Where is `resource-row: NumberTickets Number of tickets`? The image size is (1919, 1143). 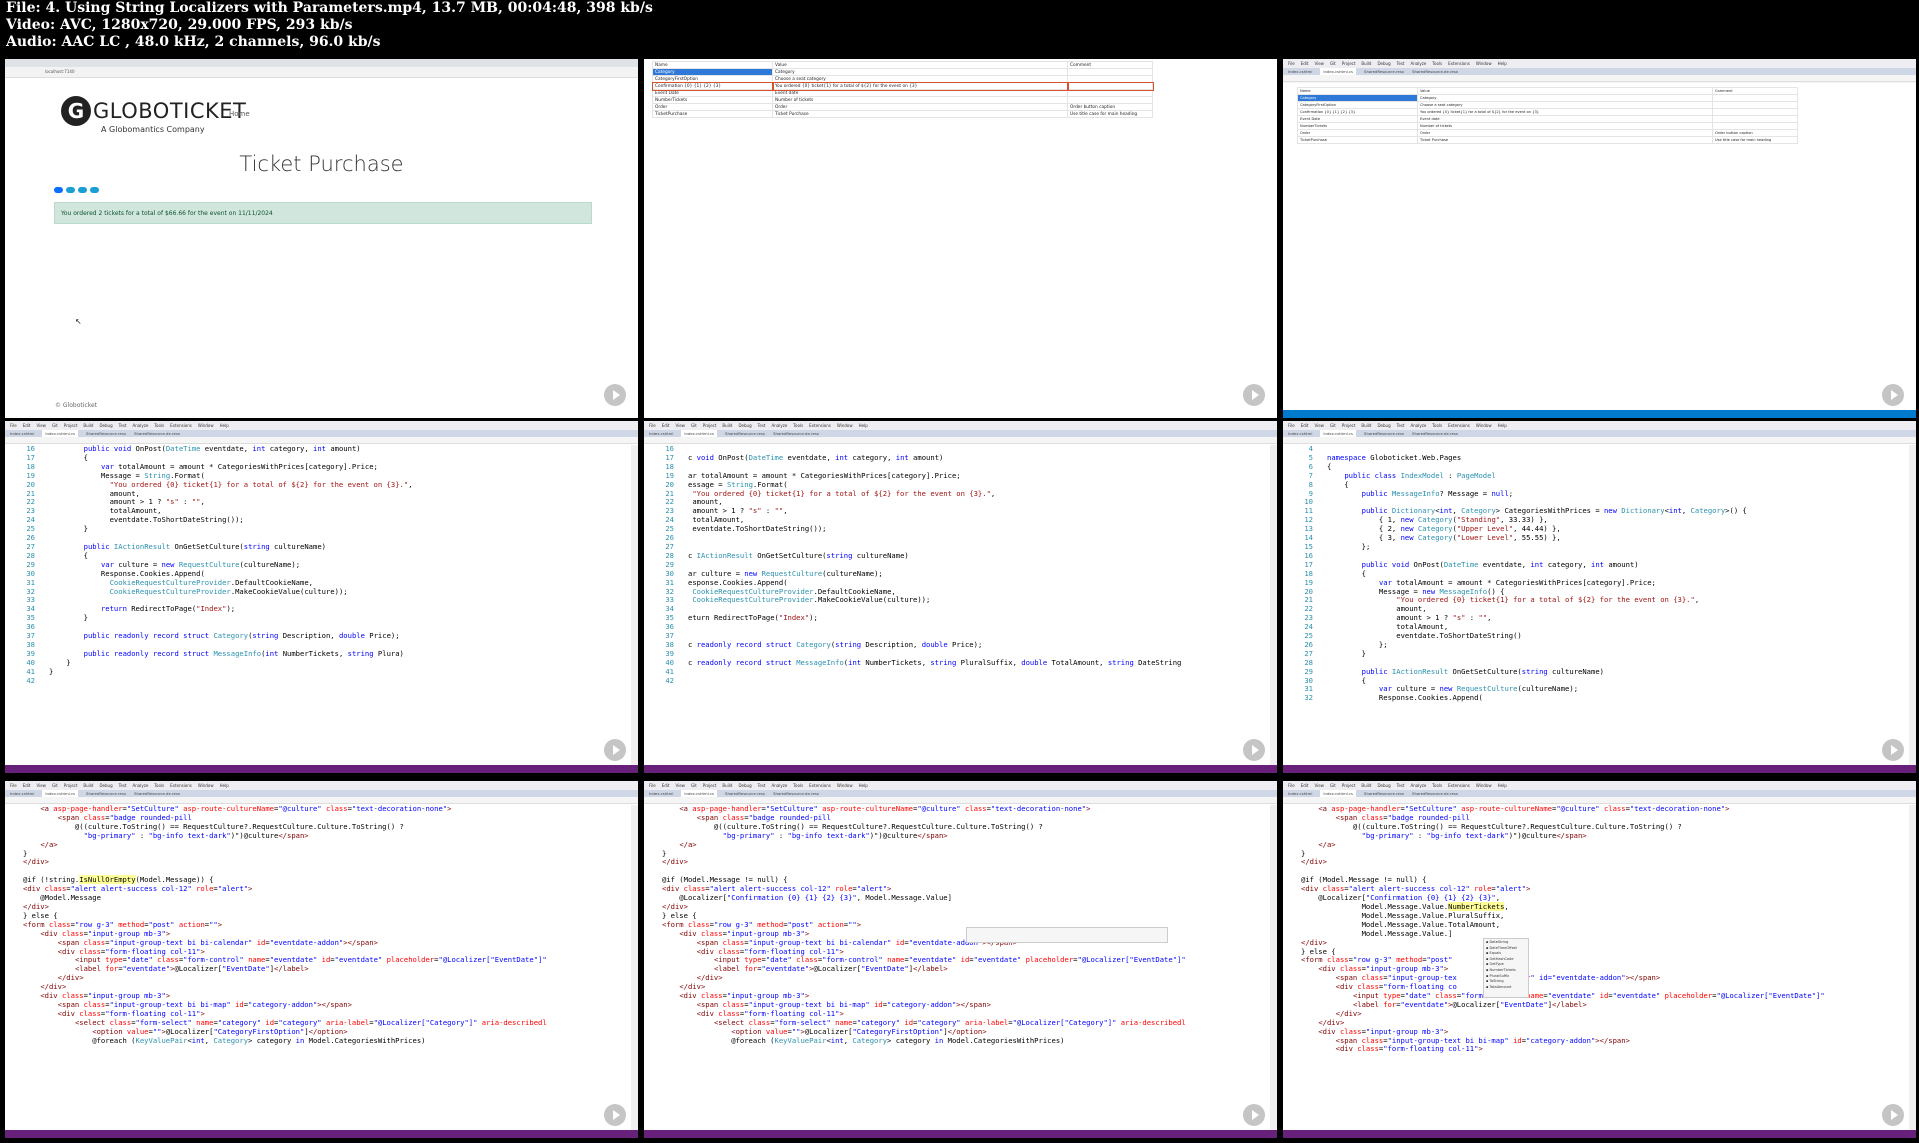 resource-row: NumberTickets Number of tickets is located at coordinates (1547, 126).